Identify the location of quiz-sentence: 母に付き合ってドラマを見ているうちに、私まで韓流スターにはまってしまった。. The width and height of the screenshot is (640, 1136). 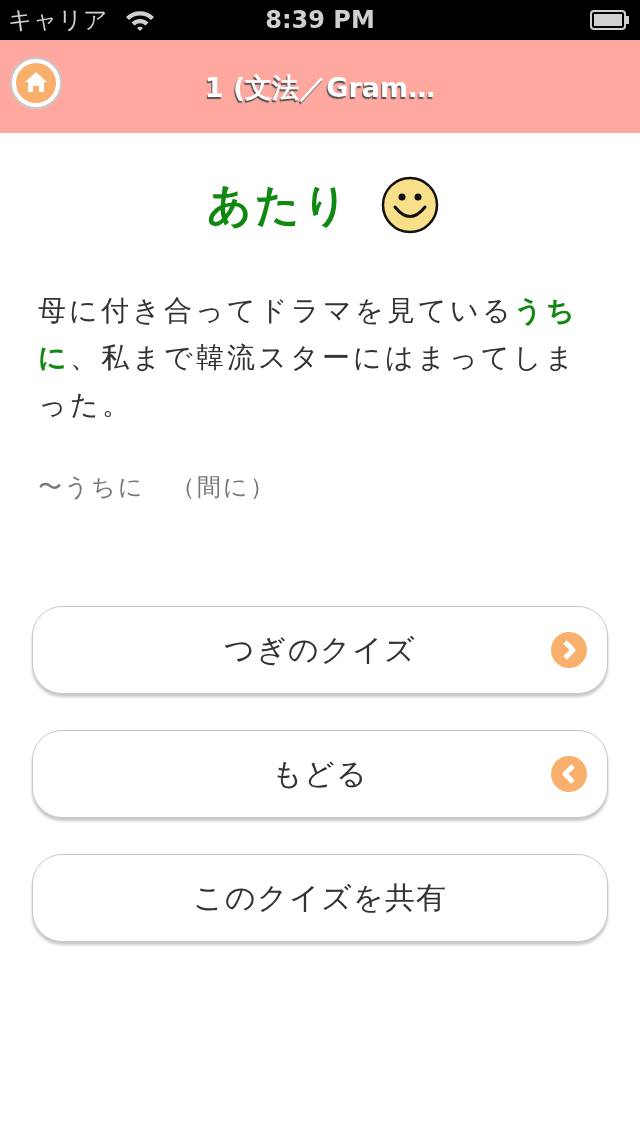
(308, 358).